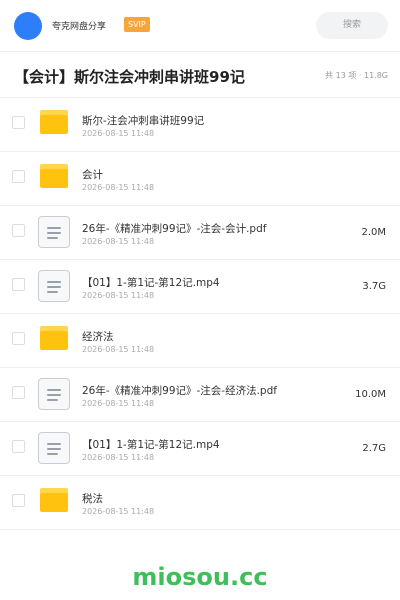 The height and width of the screenshot is (600, 400). I want to click on list-item: 【01】1-第1记-第12记.mp4 2026-08-15 11:48 2.7G, so click(200, 449).